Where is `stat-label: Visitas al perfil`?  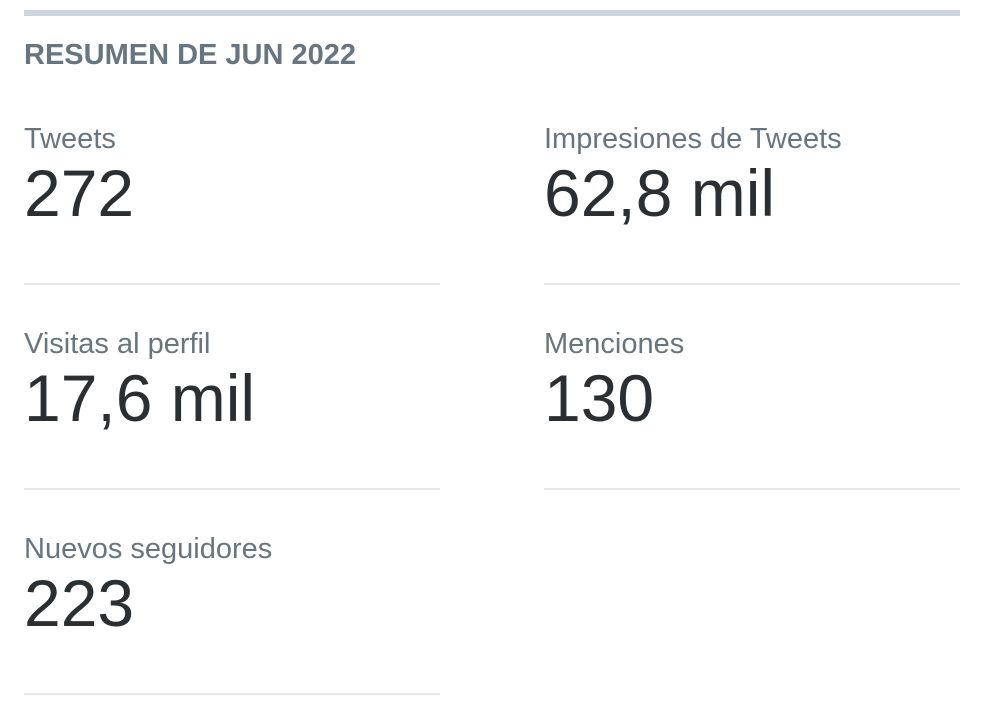 stat-label: Visitas al perfil is located at coordinates (117, 344).